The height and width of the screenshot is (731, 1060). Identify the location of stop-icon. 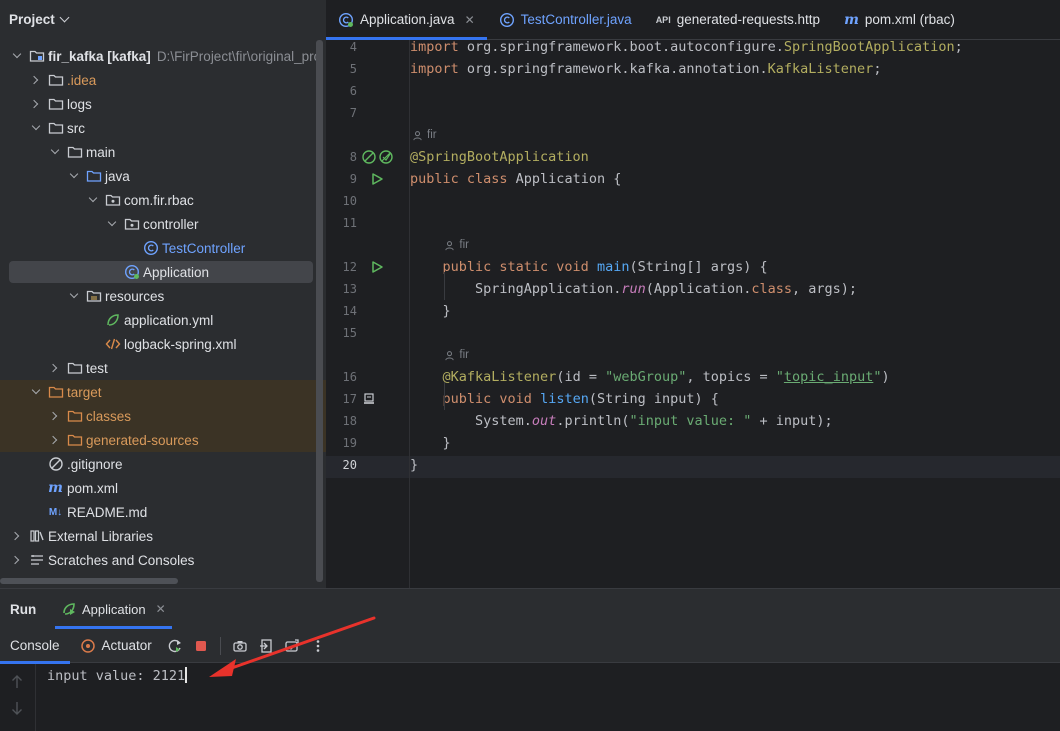
(201, 646).